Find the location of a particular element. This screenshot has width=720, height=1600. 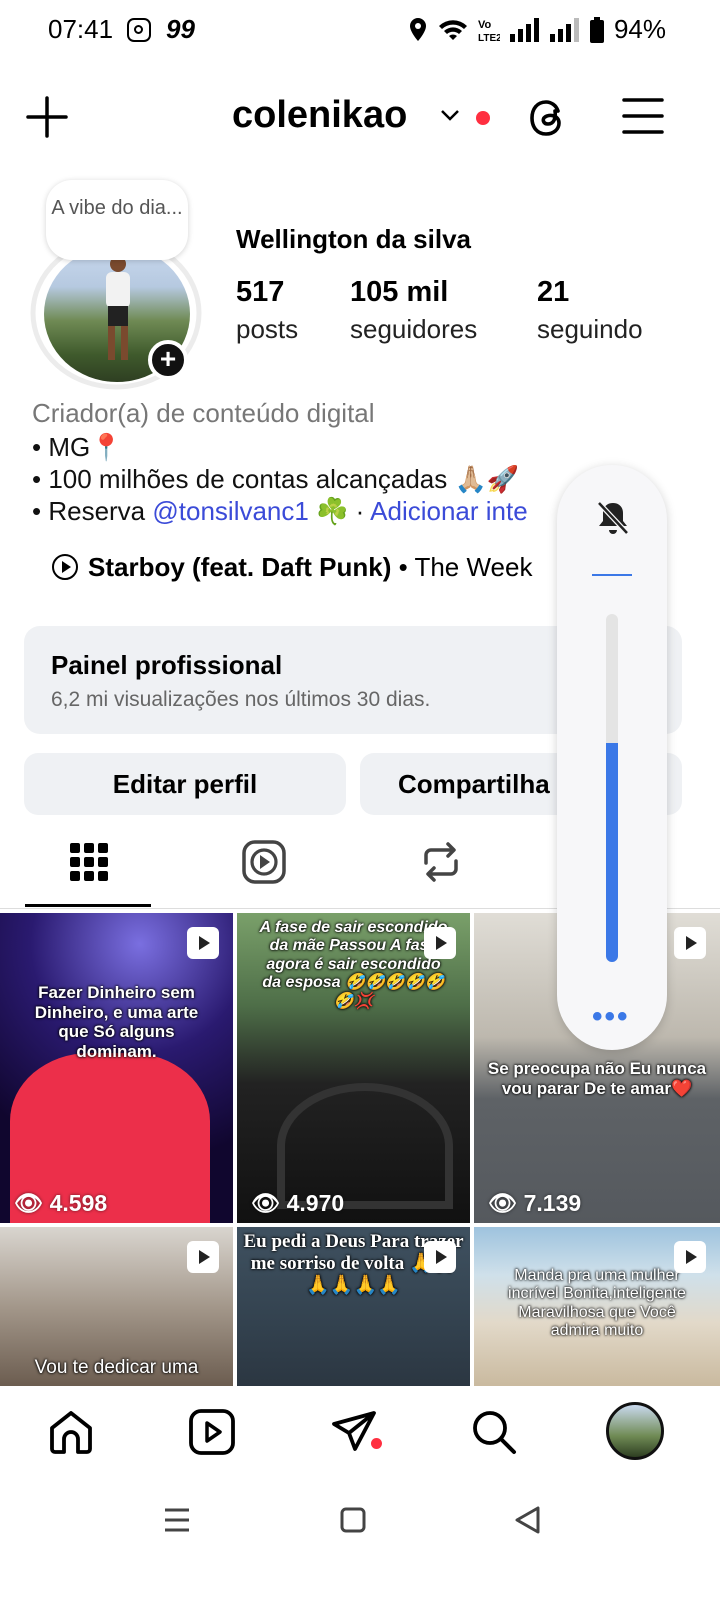

recent-apps-icon is located at coordinates (177, 1520).